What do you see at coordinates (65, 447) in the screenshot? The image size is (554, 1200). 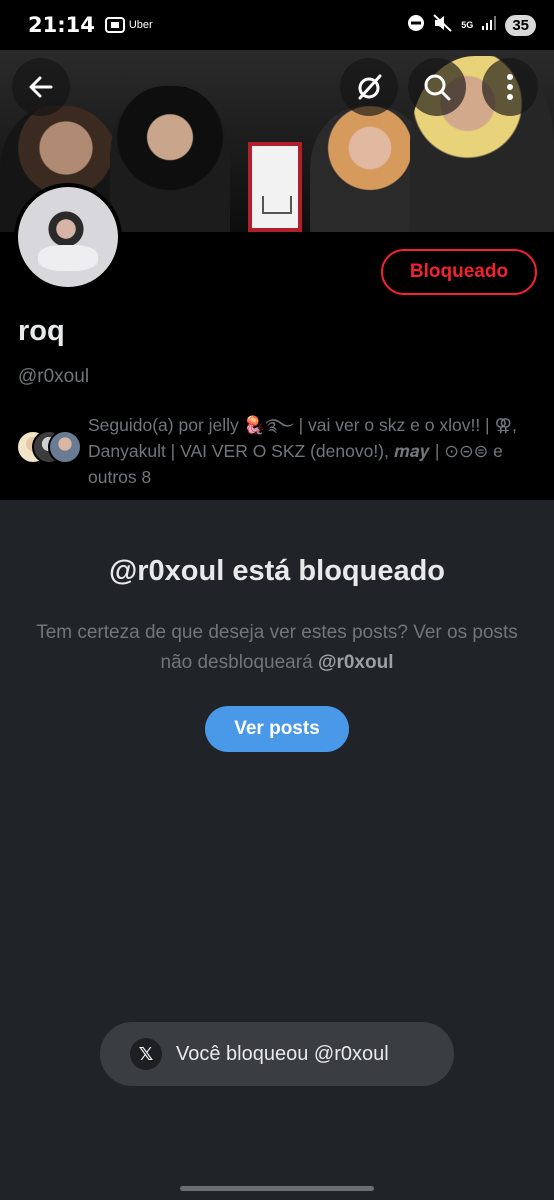 I see `follower-avatar` at bounding box center [65, 447].